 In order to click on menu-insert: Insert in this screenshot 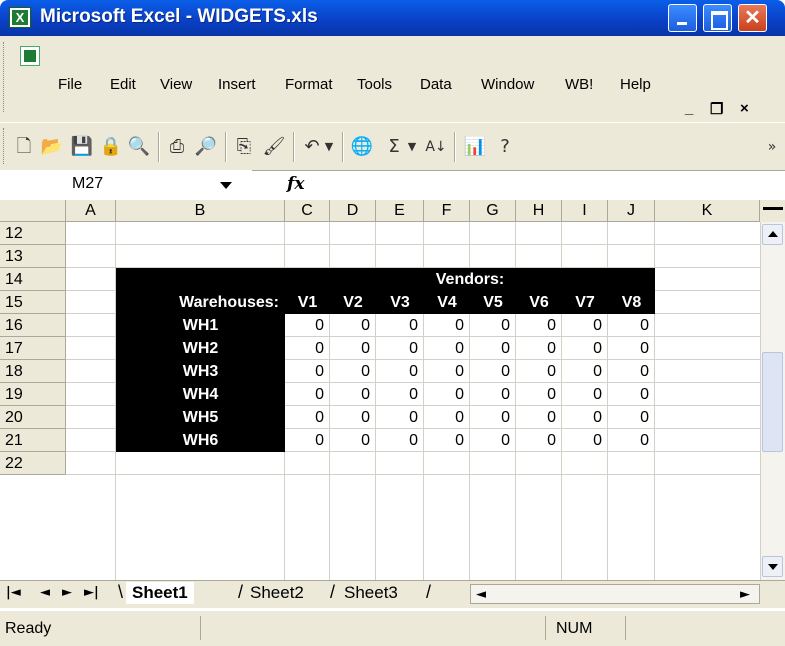, I will do `click(237, 84)`.